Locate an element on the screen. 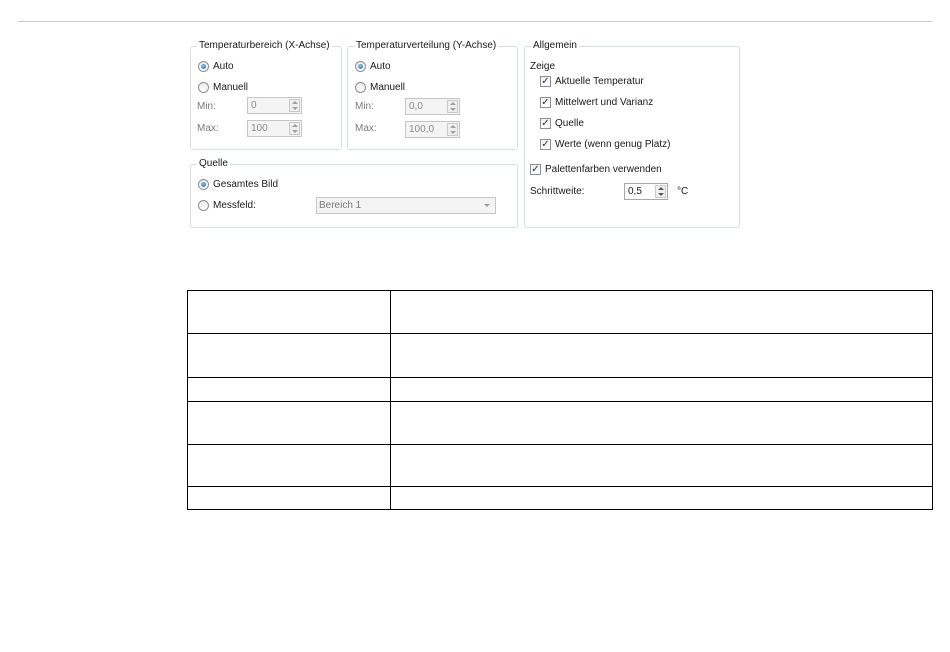 Image resolution: width=950 pixels, height=652 pixels. palette-colors-checkbox: ✓ is located at coordinates (535, 169).